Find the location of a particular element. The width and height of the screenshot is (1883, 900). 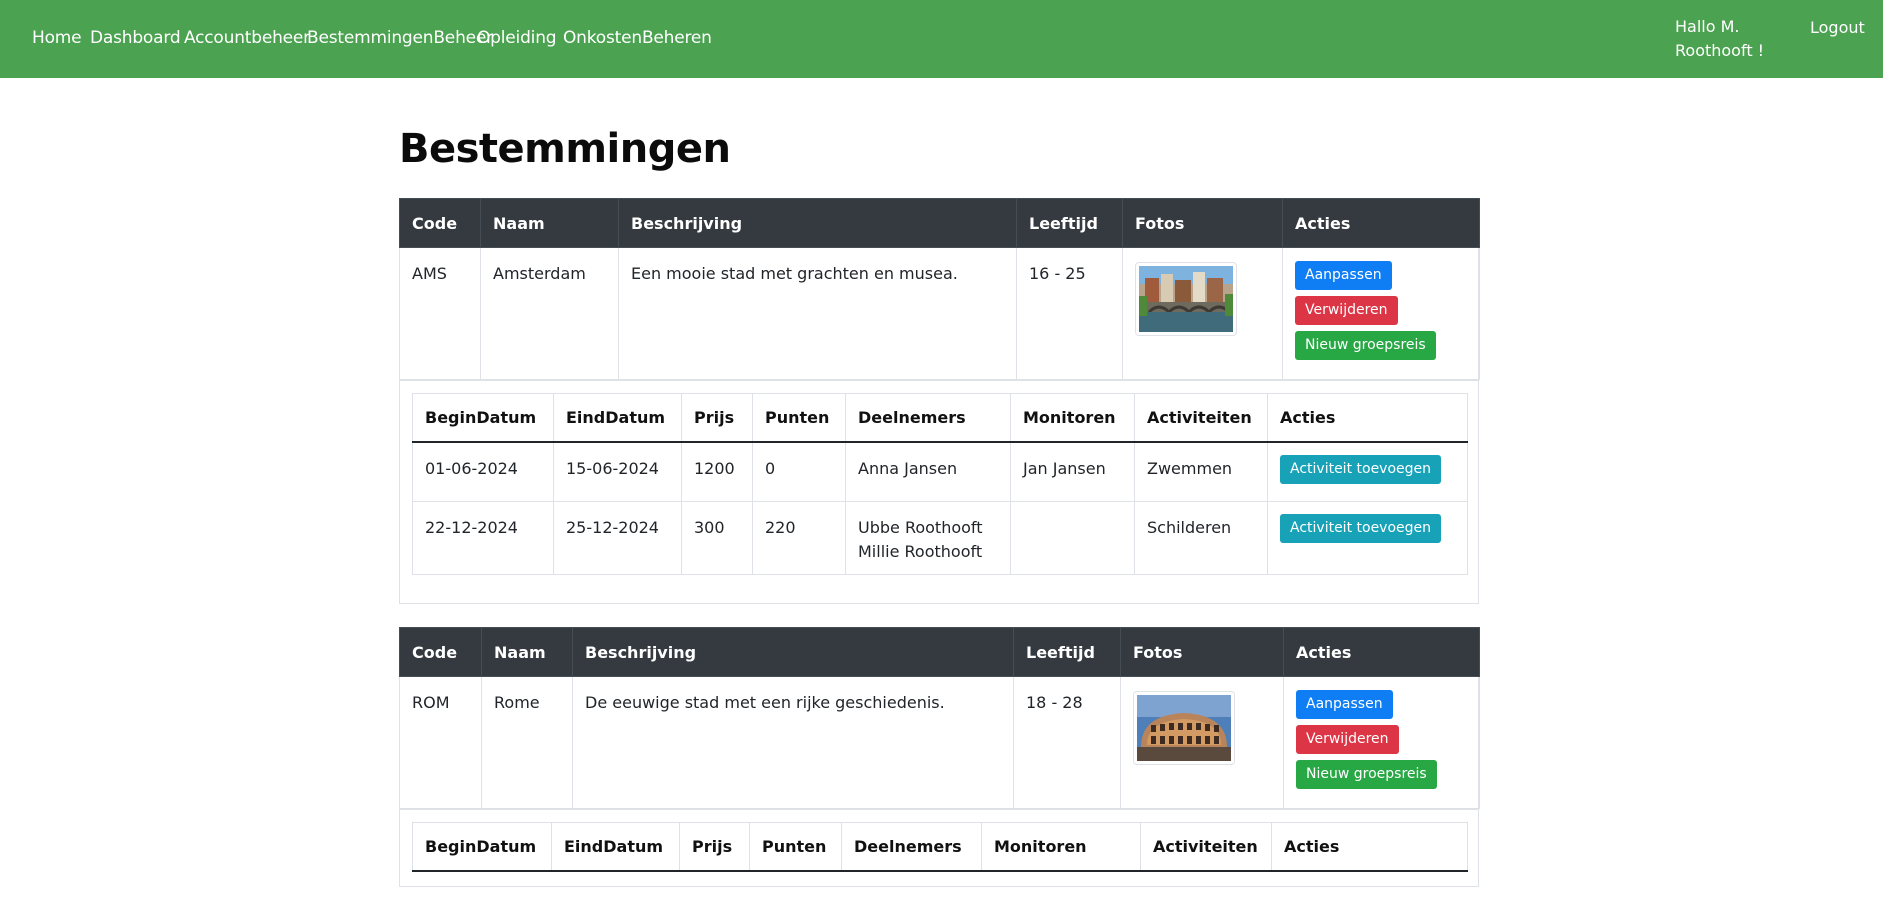

participant-name: Millie Roothooft is located at coordinates (920, 551).